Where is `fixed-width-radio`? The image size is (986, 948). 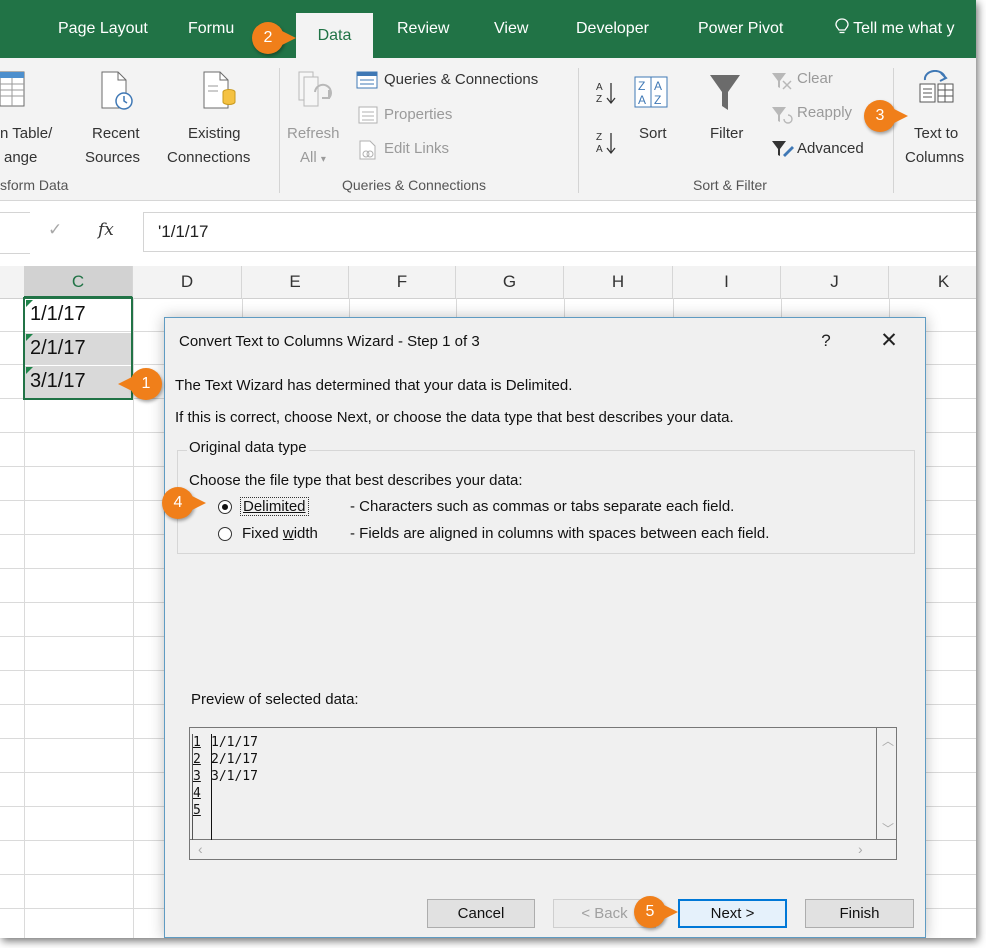 fixed-width-radio is located at coordinates (225, 534).